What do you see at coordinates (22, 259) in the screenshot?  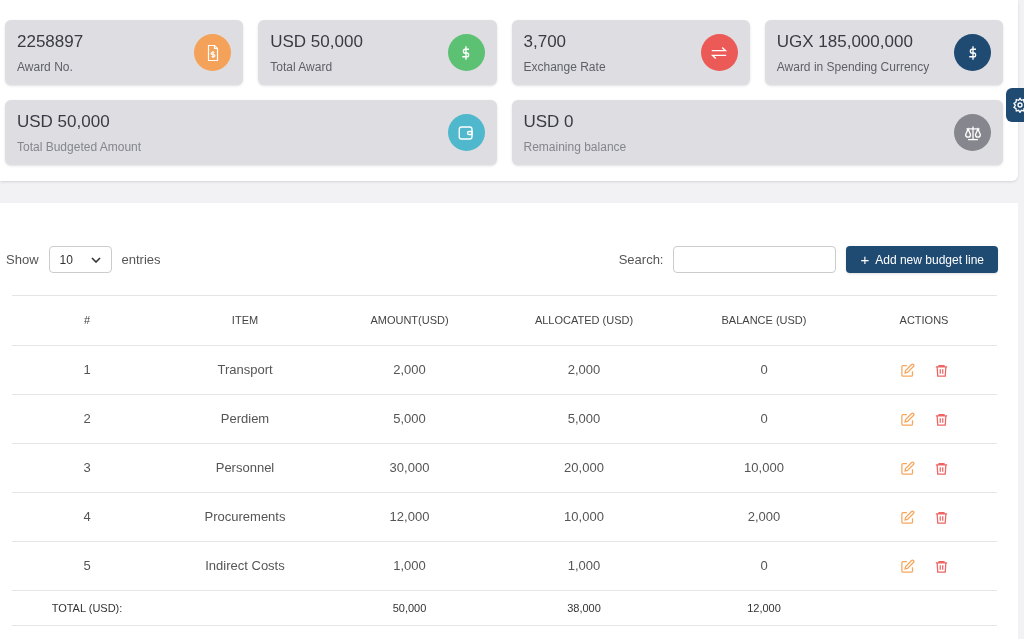 I see `show-label: Show` at bounding box center [22, 259].